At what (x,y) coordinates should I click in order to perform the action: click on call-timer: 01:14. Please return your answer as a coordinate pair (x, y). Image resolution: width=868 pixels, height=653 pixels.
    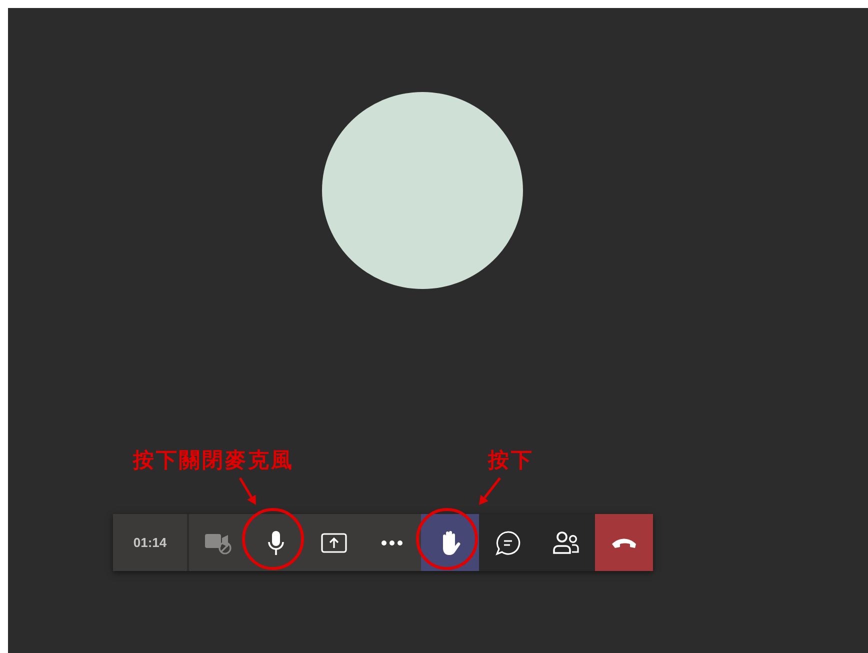
    Looking at the image, I should click on (151, 542).